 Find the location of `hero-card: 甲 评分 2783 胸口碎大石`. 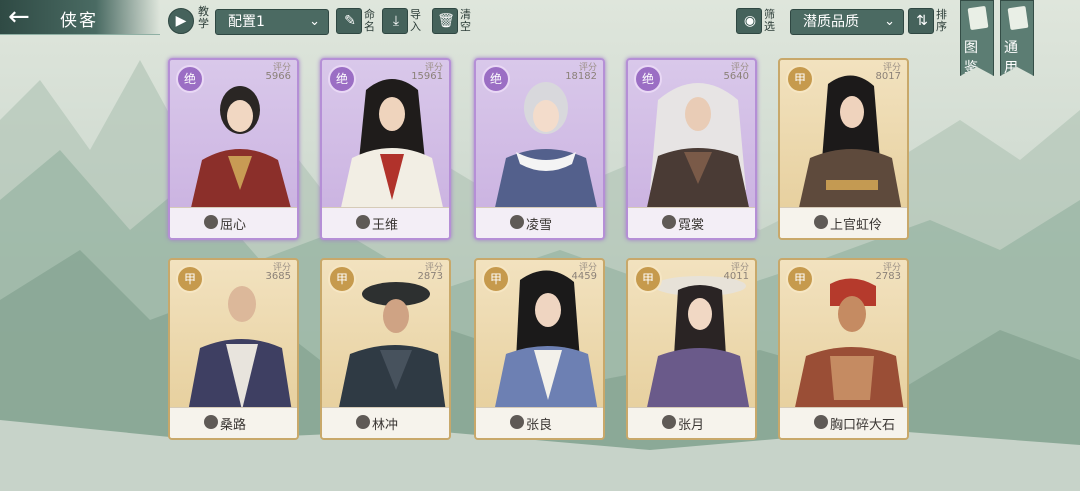

hero-card: 甲 评分 2783 胸口碎大石 is located at coordinates (843, 349).